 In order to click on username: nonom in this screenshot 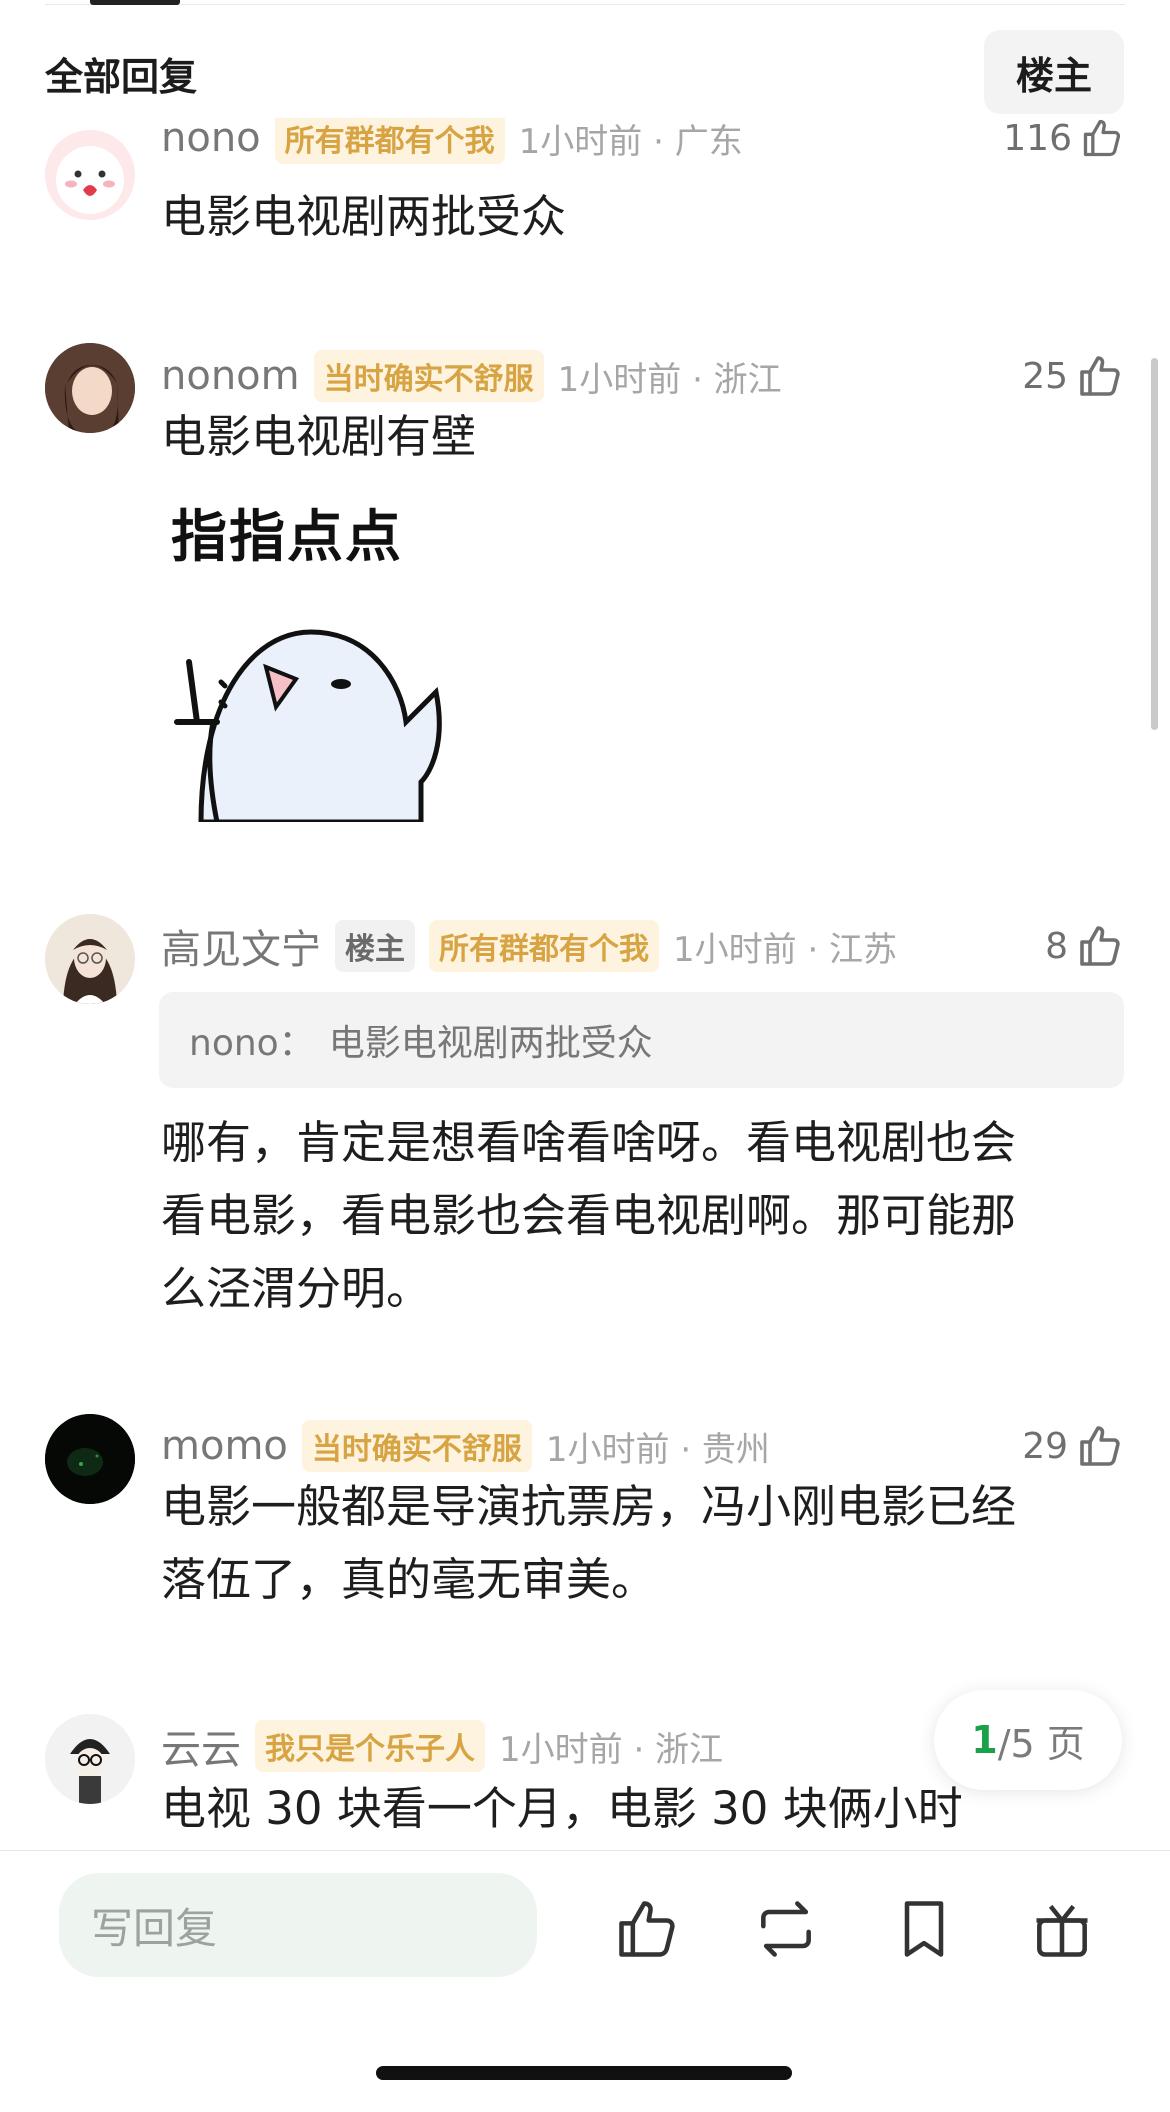, I will do `click(230, 376)`.